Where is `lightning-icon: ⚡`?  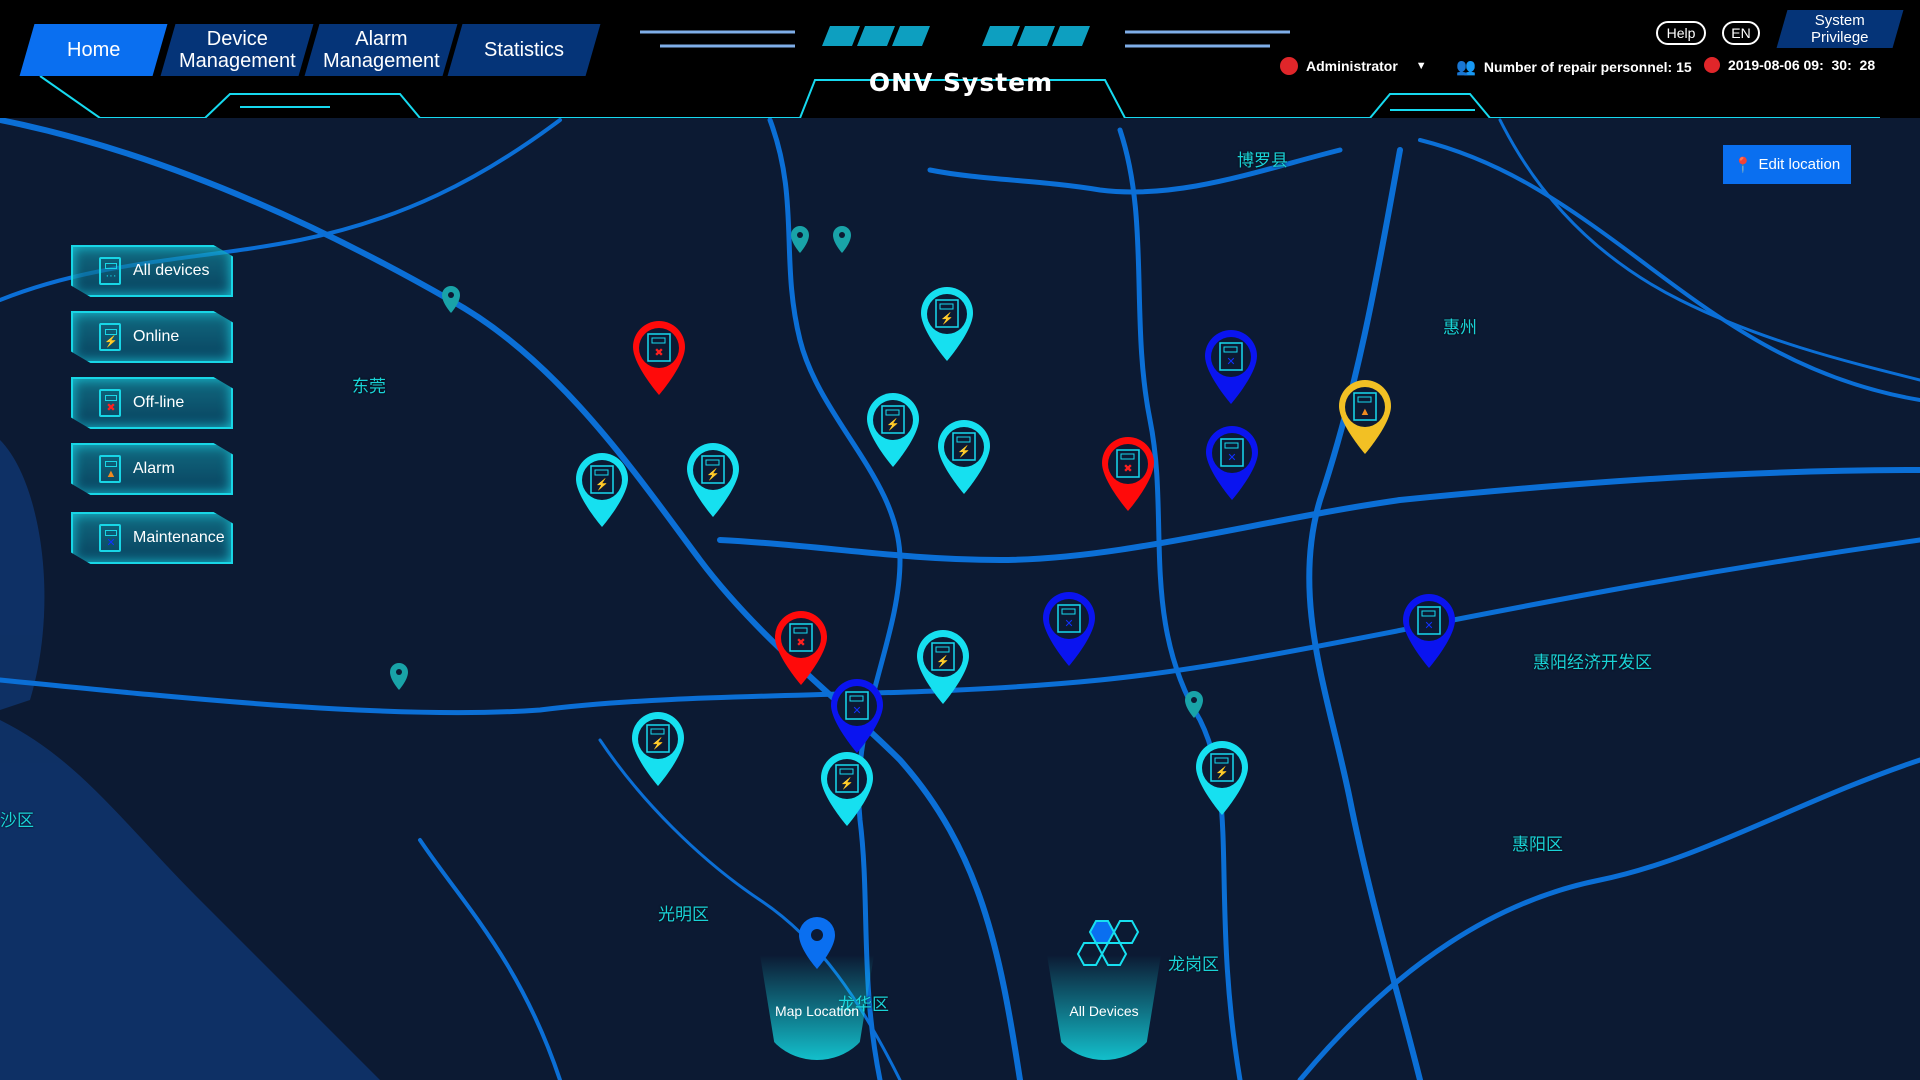
lightning-icon: ⚡ is located at coordinates (110, 337).